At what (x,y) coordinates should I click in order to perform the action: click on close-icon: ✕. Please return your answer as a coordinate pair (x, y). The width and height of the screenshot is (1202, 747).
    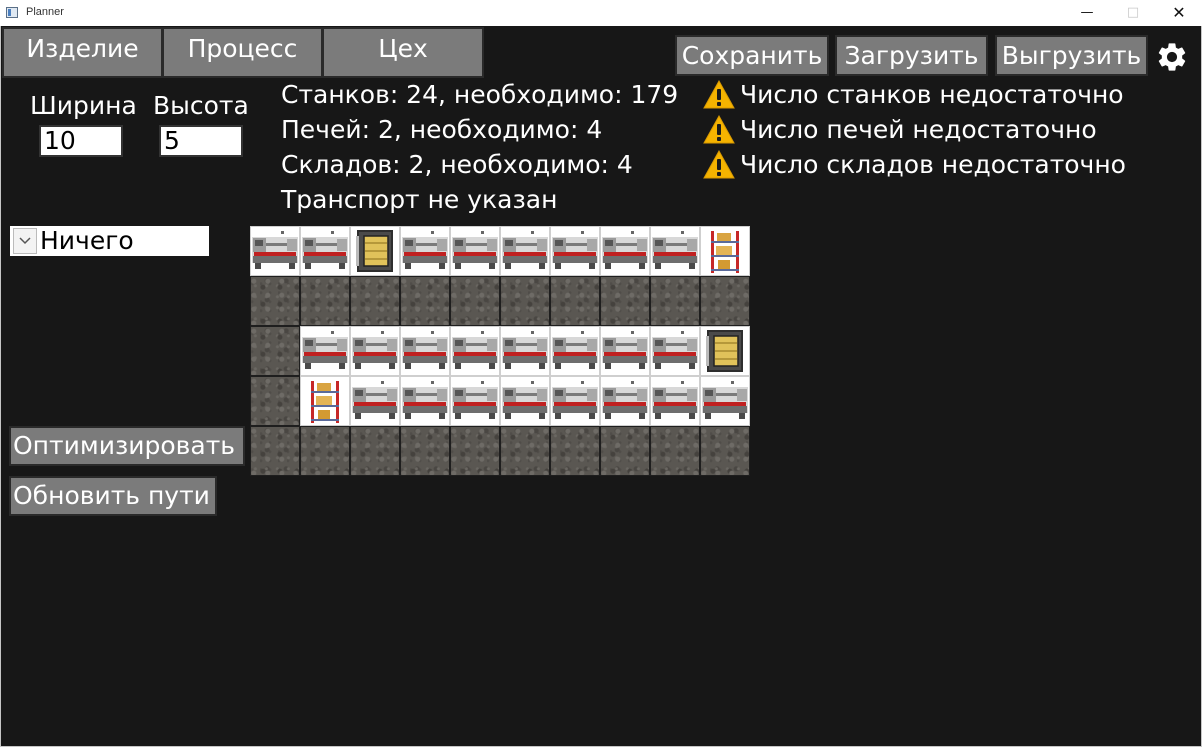
    Looking at the image, I should click on (1179, 13).